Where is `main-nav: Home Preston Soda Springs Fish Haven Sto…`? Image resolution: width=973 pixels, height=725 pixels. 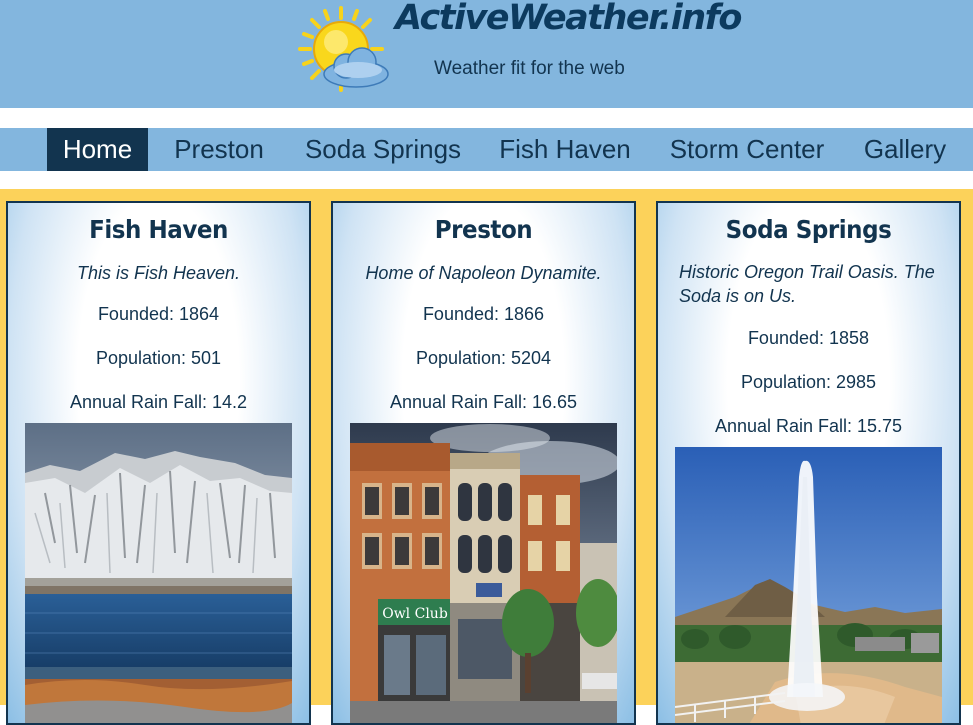 main-nav: Home Preston Soda Springs Fish Haven Sto… is located at coordinates (486, 149).